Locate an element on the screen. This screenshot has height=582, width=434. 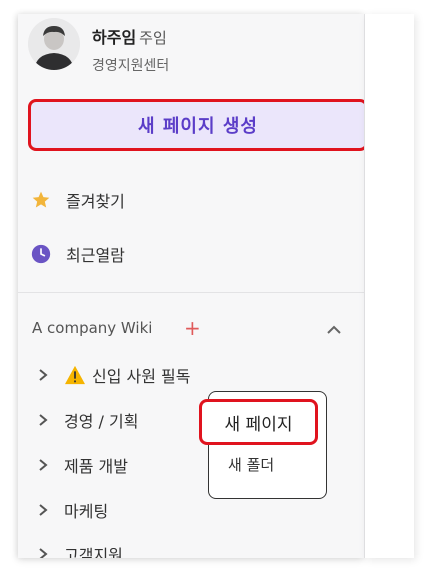
avatar is located at coordinates (54, 44).